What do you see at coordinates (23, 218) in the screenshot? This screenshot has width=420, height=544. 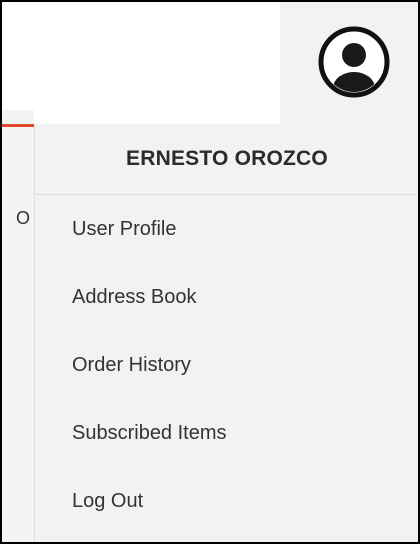 I see `background-partial-text: Ol` at bounding box center [23, 218].